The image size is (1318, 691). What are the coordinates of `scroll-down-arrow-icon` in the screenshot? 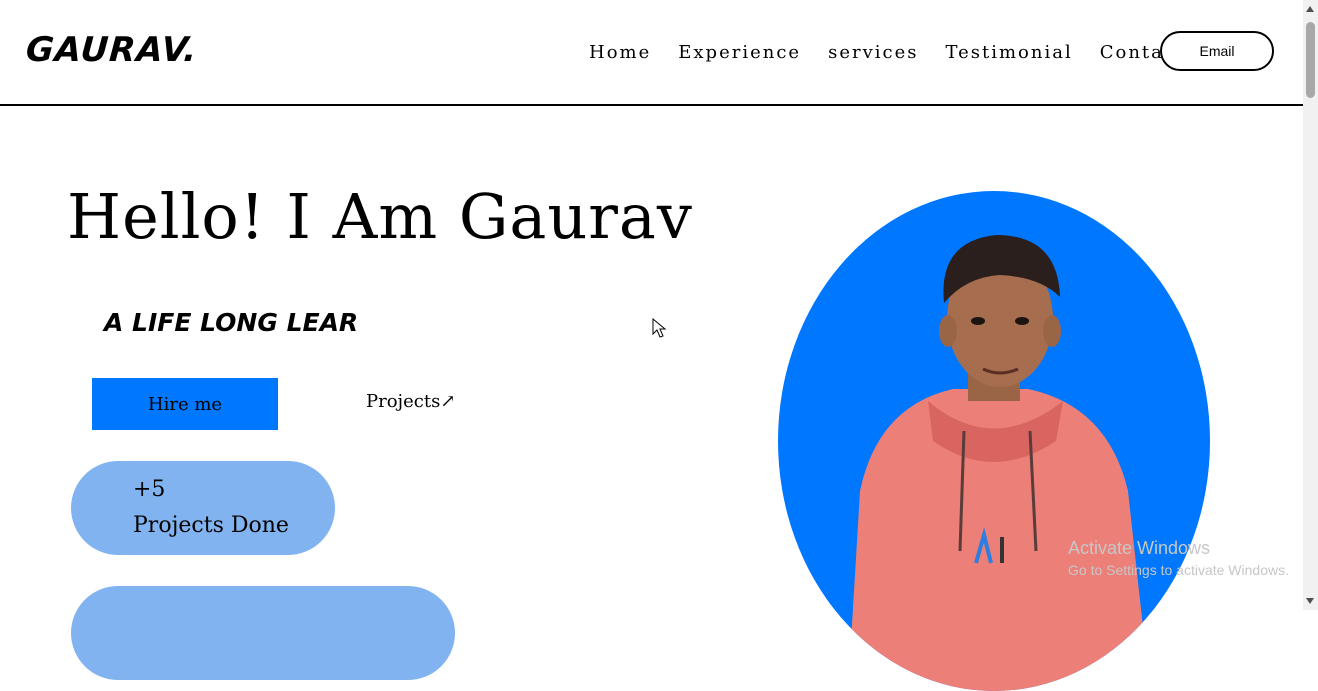 It's located at (1310, 601).